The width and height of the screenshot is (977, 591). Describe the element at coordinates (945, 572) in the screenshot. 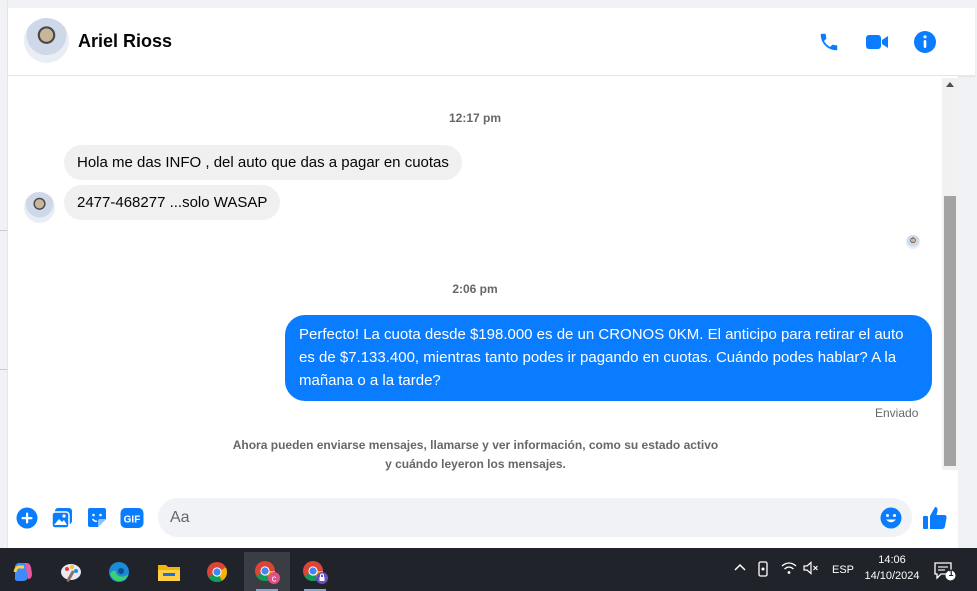

I see `notification-icon: 1` at that location.